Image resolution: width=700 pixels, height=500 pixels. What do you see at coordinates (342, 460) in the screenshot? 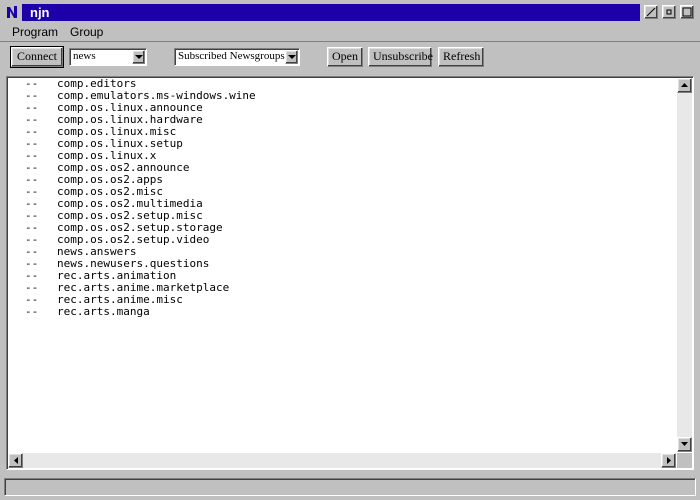
I see `horizontal-scrollbar` at bounding box center [342, 460].